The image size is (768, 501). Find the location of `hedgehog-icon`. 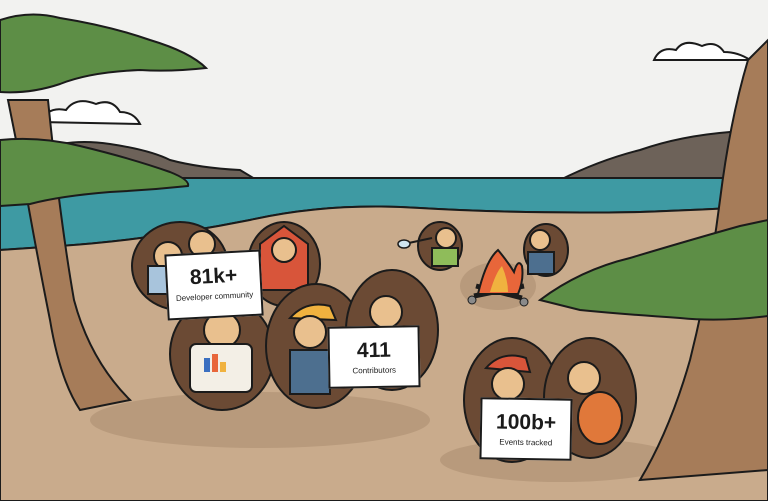

hedgehog-icon is located at coordinates (546, 250).